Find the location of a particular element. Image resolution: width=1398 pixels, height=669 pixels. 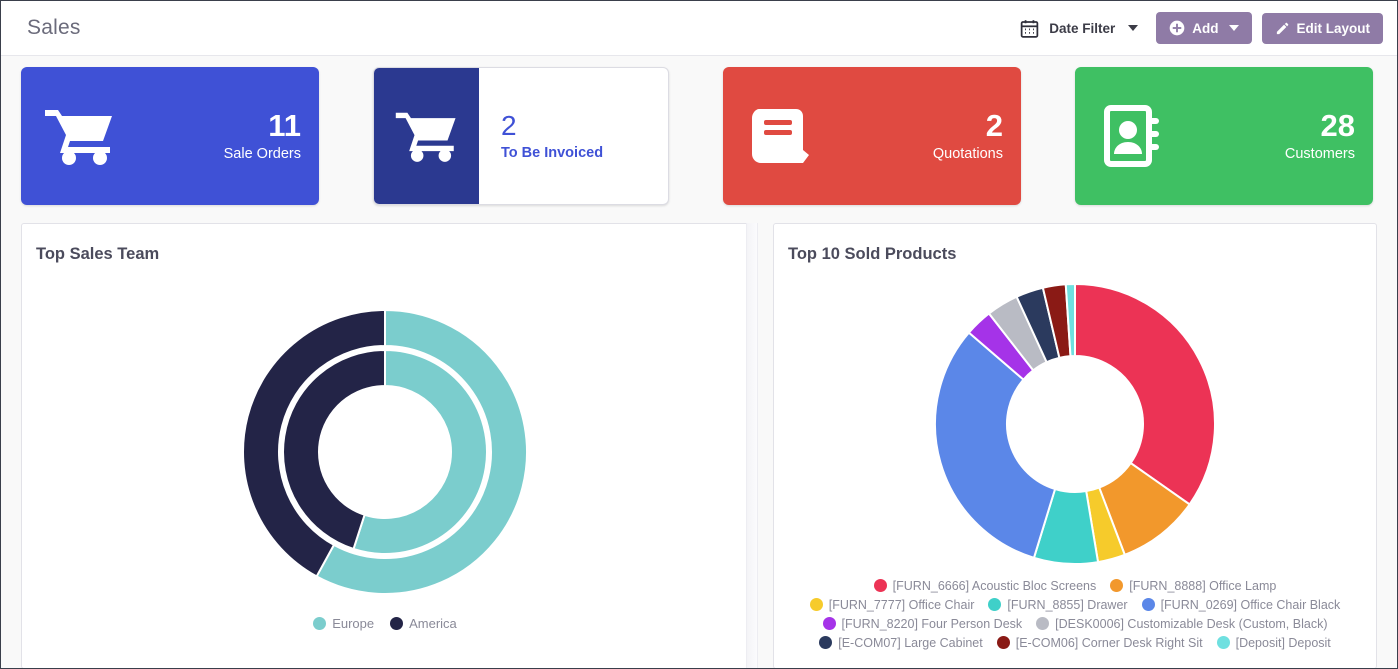

legend-item: [FURN_8220] Four Person Desk is located at coordinates (922, 623).